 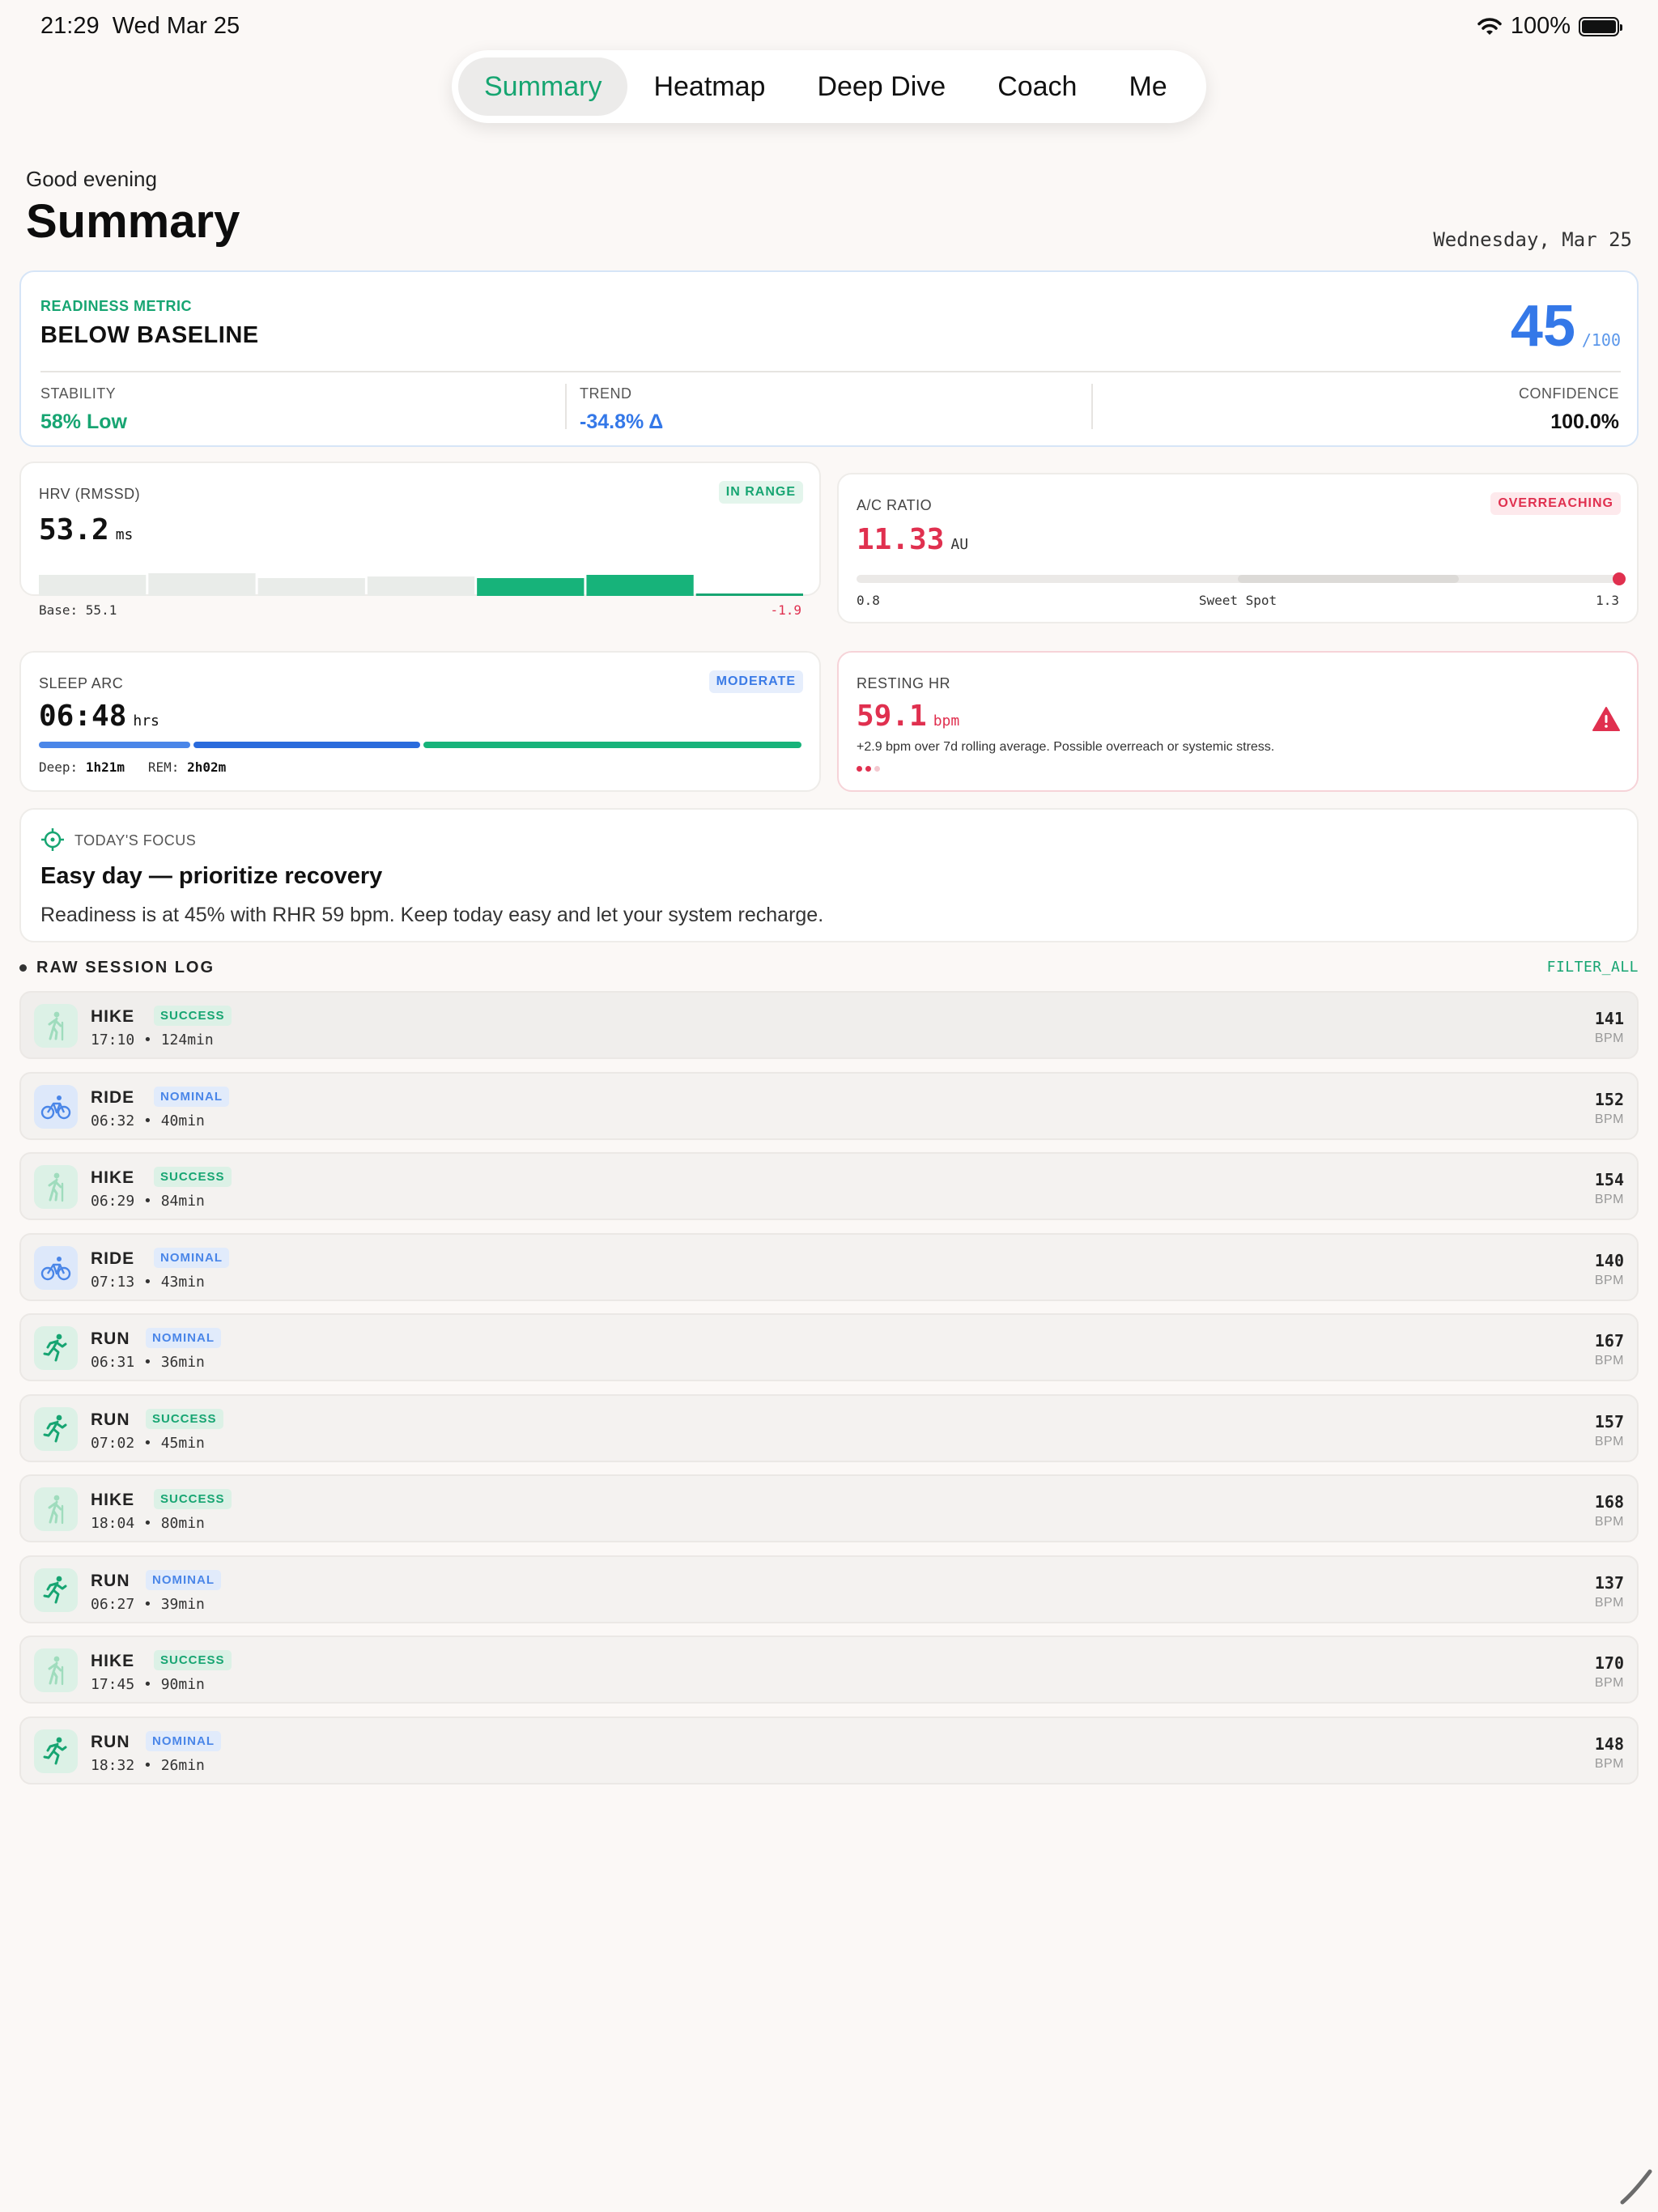 I want to click on acr-label: A/C RATIO, so click(x=895, y=505).